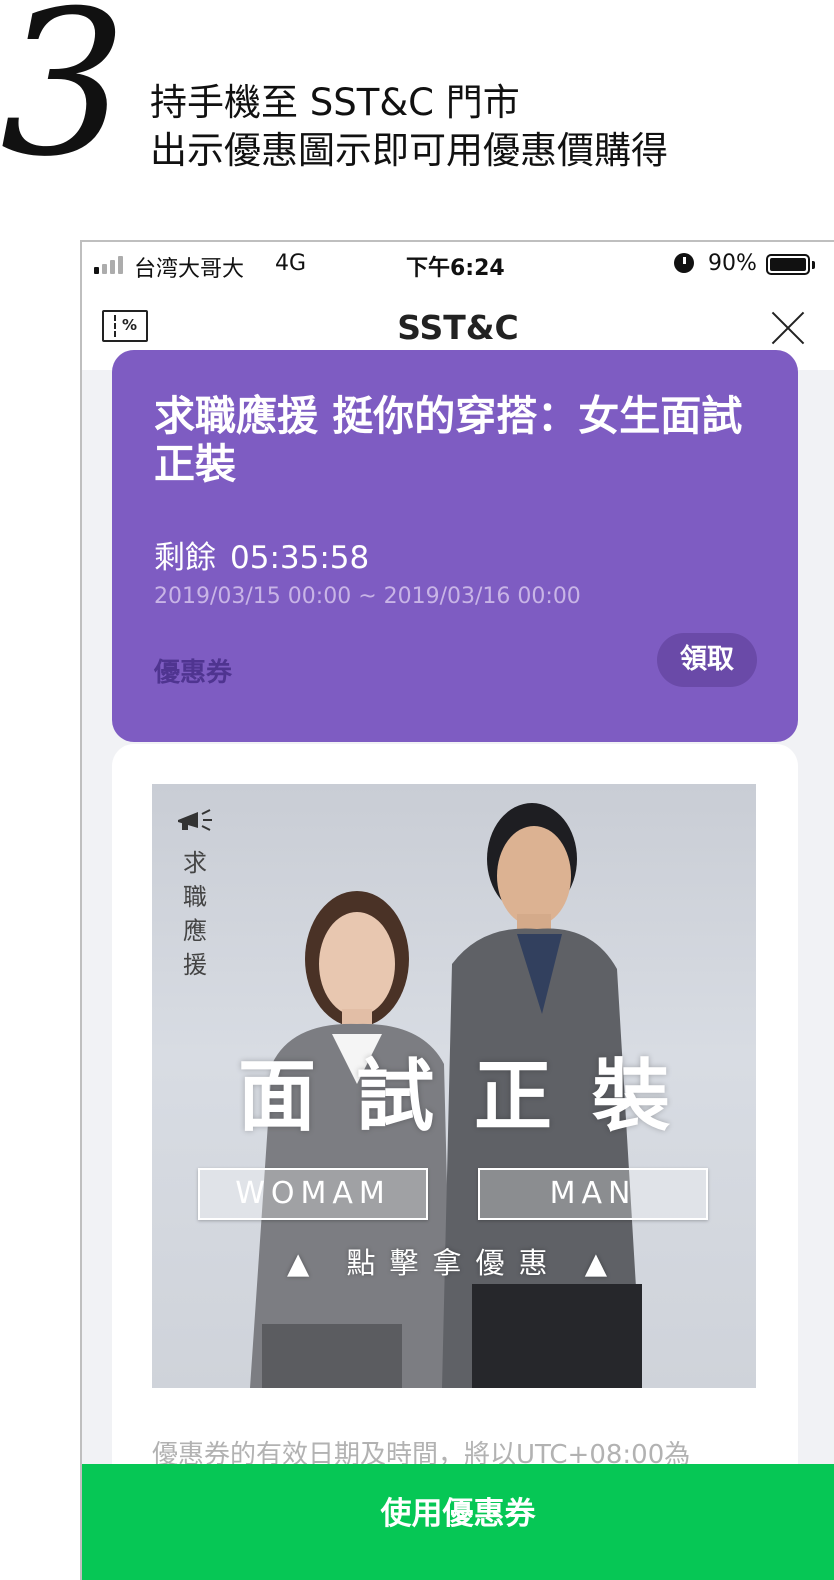  Describe the element at coordinates (788, 328) in the screenshot. I see `close-icon` at that location.